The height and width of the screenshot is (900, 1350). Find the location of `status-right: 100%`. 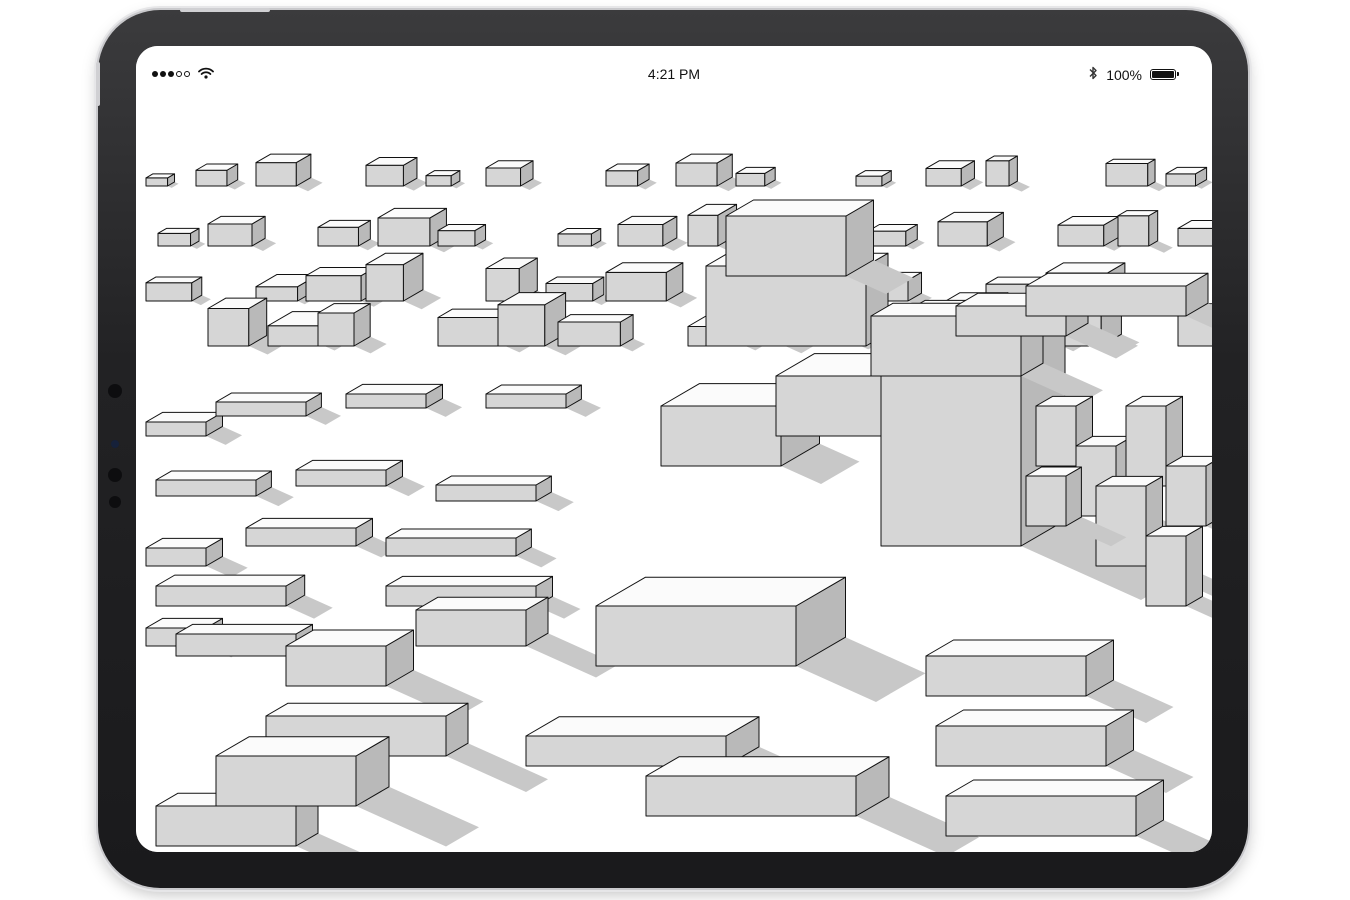

status-right: 100% is located at coordinates (1133, 74).